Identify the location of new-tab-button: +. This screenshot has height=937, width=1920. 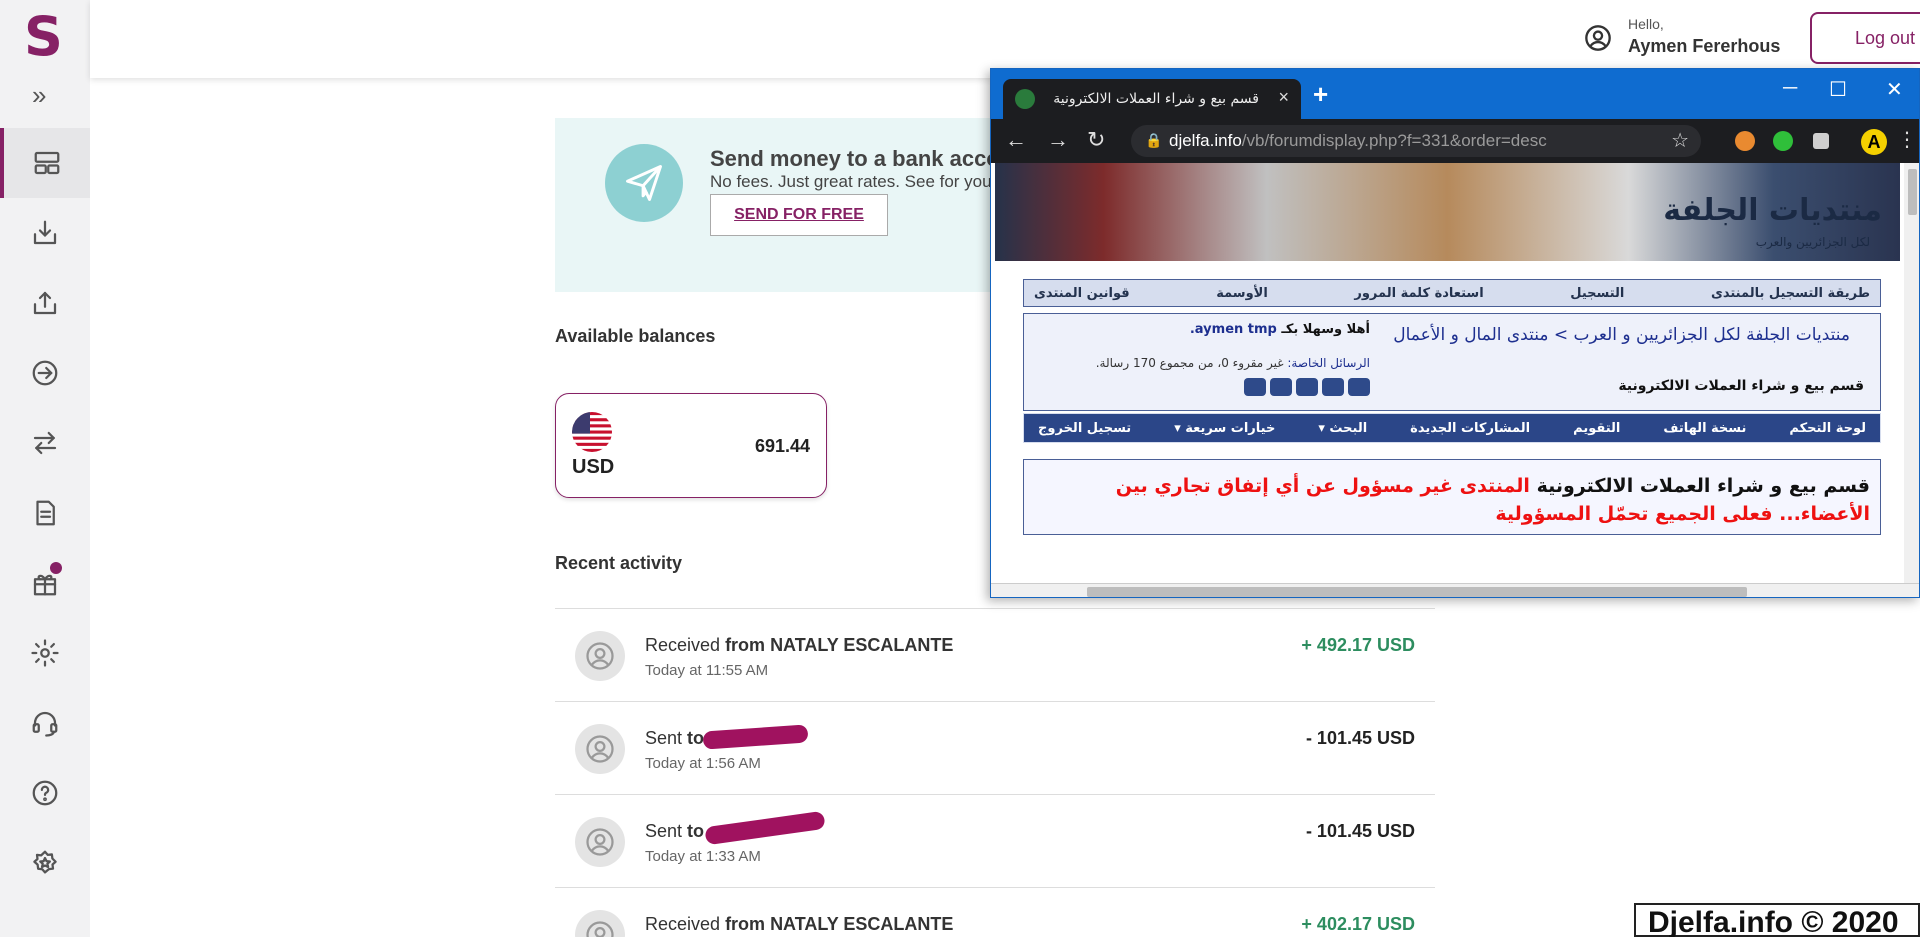
(1320, 94).